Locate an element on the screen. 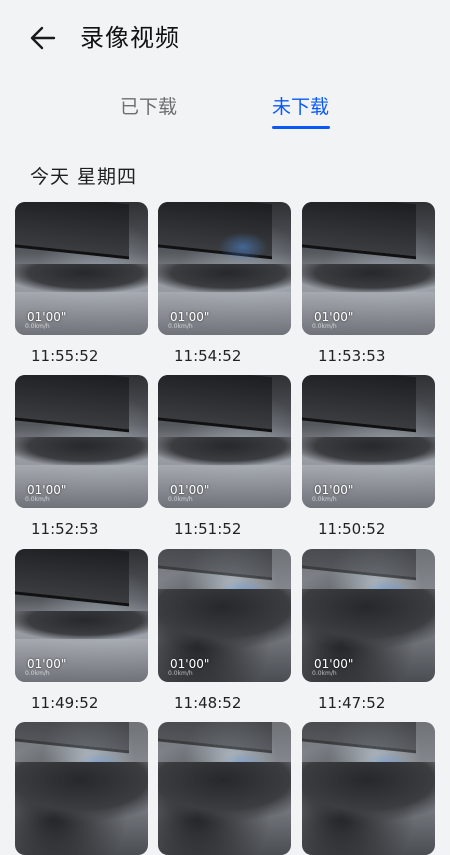 Image resolution: width=450 pixels, height=855 pixels. video-item: 01'00" 0.0km/h 11:47:52 is located at coordinates (368, 630).